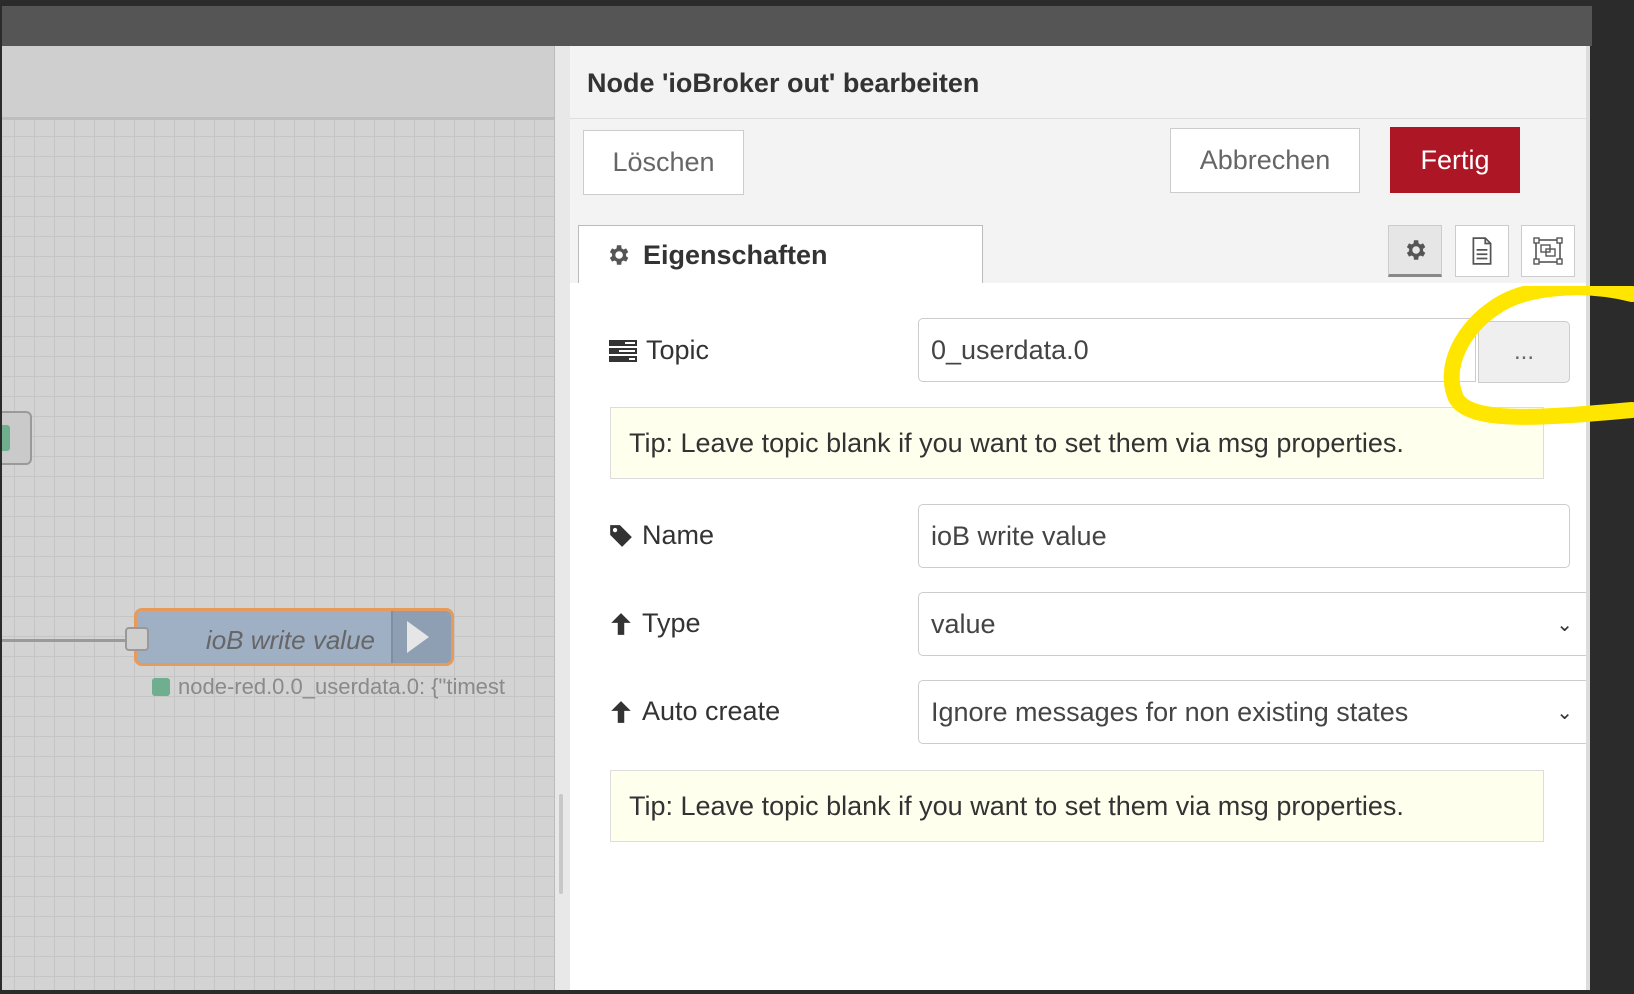 The height and width of the screenshot is (994, 1634). I want to click on tag-icon, so click(621, 535).